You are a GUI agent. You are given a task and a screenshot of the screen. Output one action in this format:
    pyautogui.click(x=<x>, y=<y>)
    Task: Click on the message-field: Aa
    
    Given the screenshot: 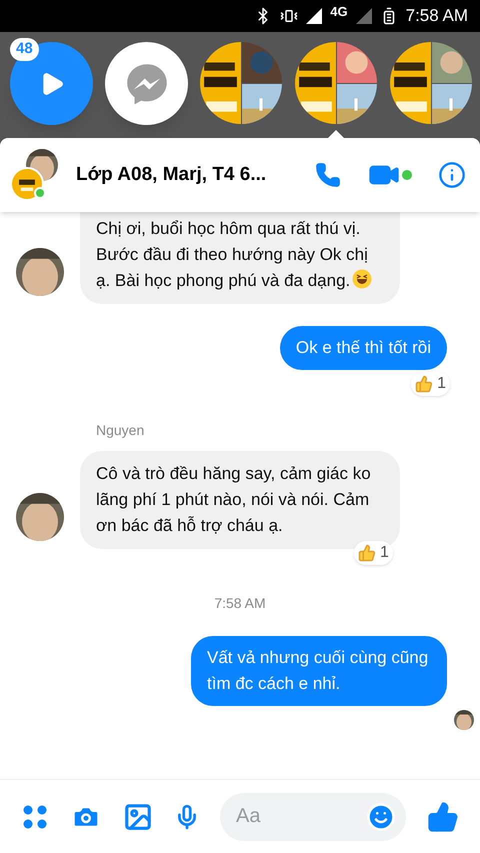 What is the action you would take?
    pyautogui.click(x=313, y=816)
    